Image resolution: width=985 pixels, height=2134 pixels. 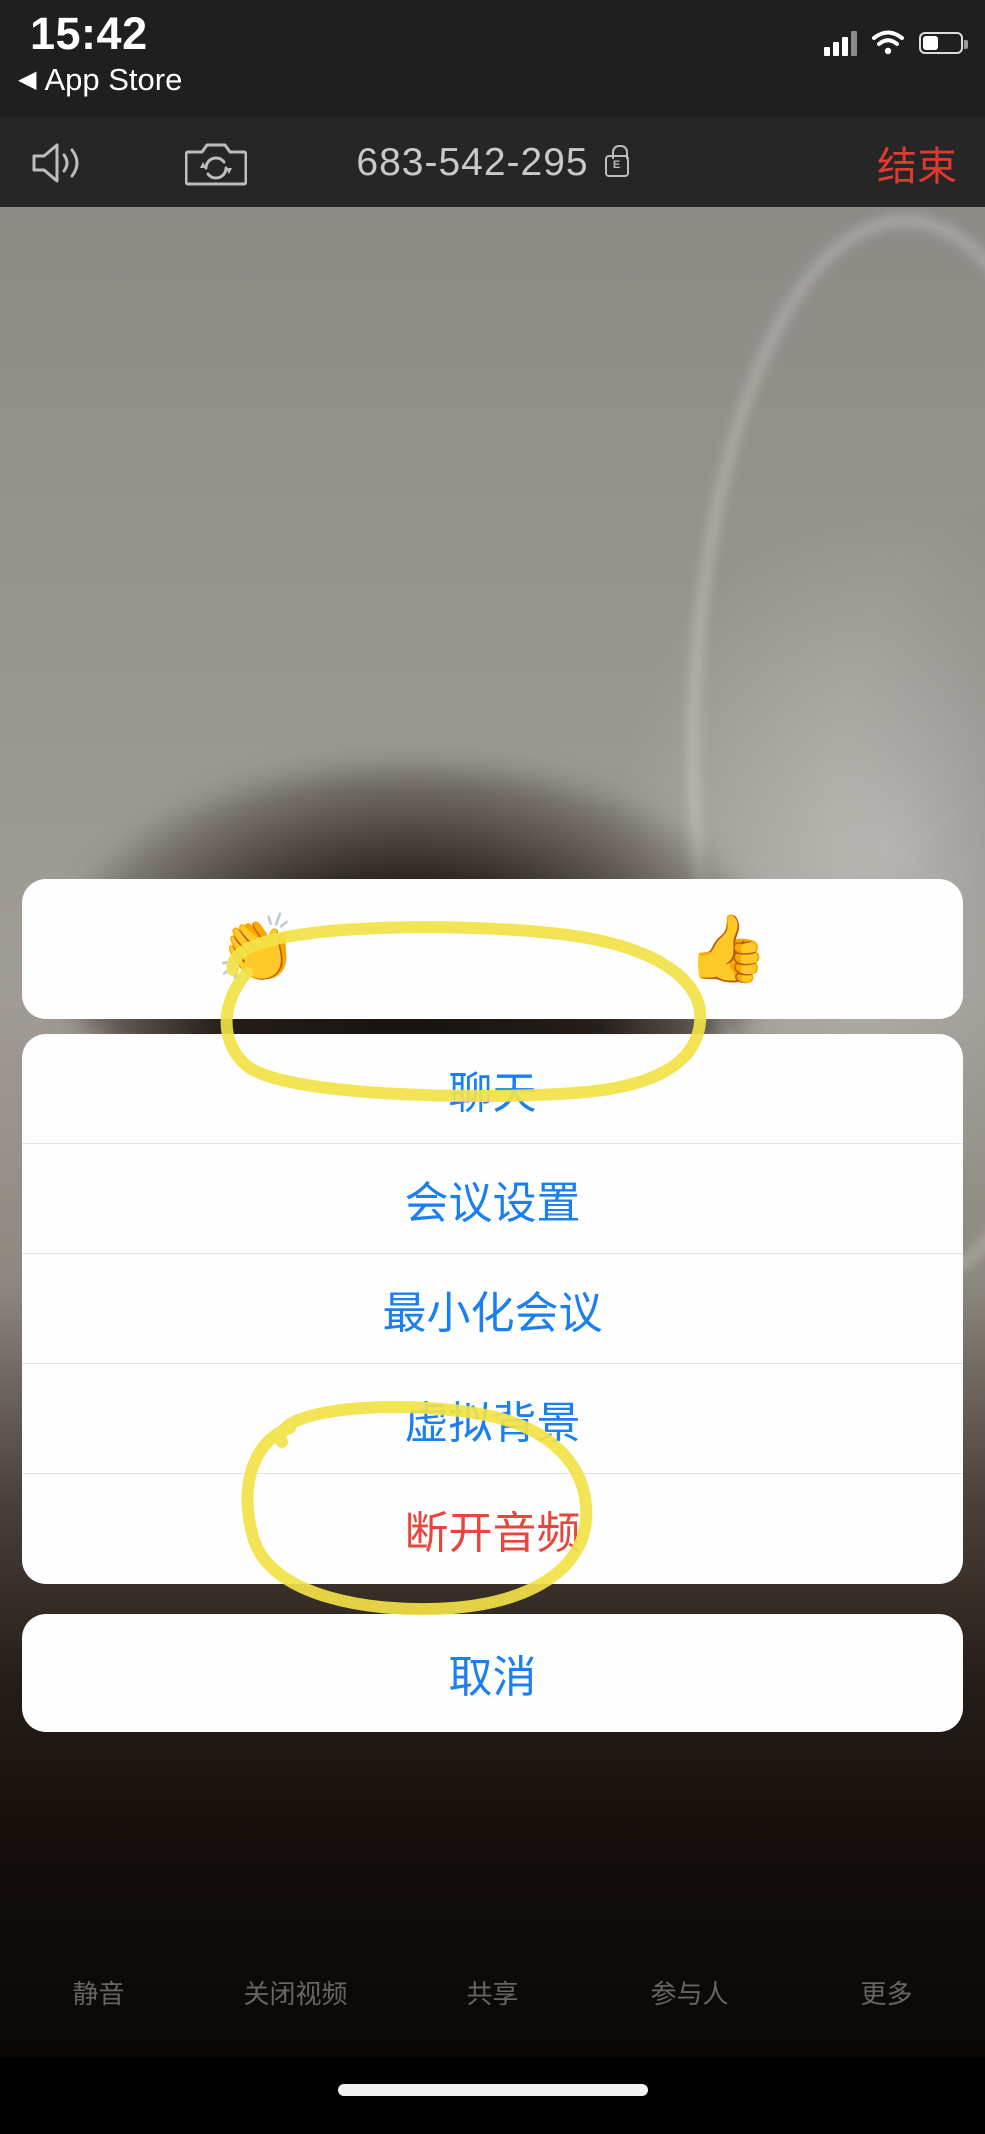 I want to click on reaction-bar: 👏 👍, so click(x=492, y=949).